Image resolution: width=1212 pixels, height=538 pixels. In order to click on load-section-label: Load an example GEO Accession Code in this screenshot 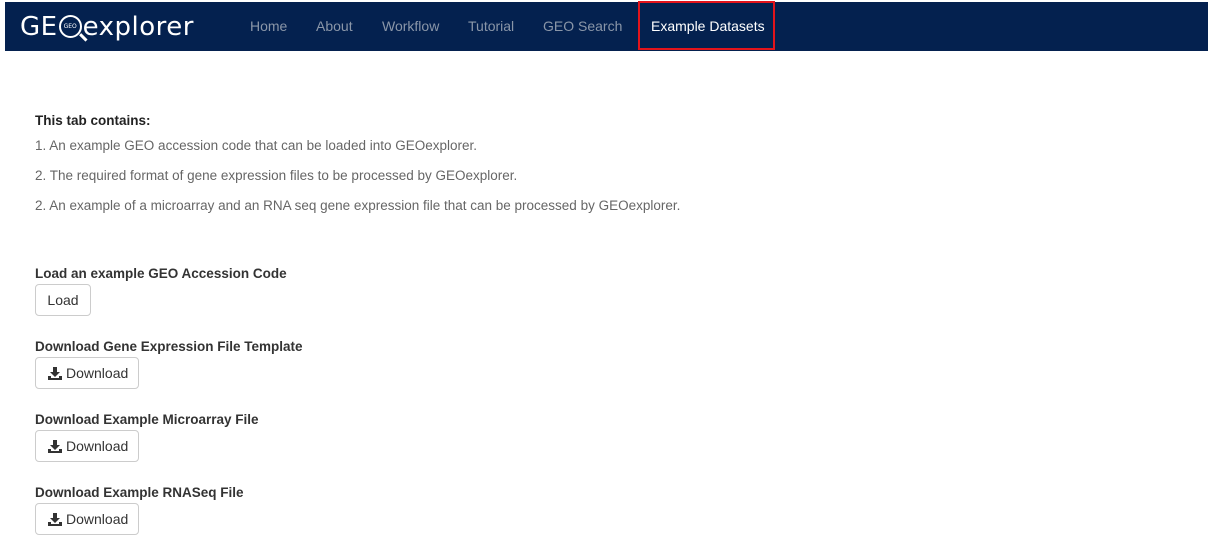, I will do `click(161, 273)`.